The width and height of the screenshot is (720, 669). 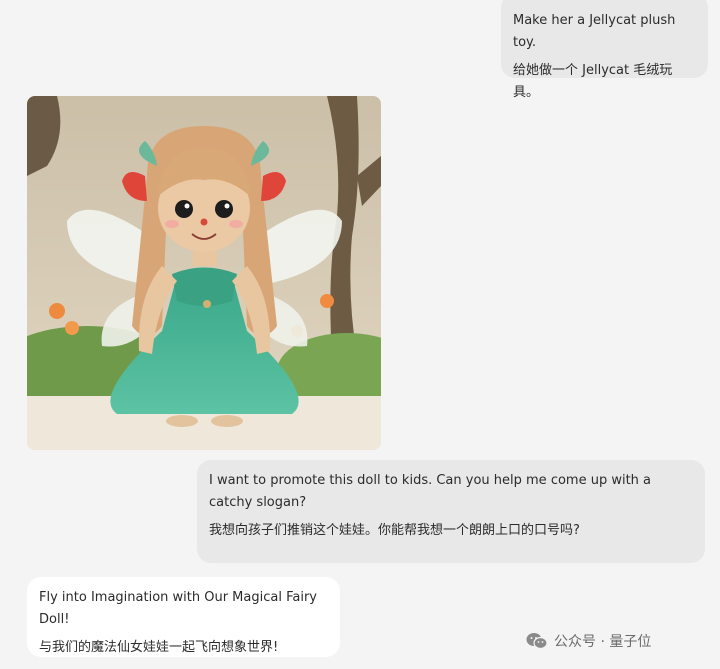 I want to click on message-text-zh: 我想向孩子们推销这个娃娃。你能帮我想一个朗朗上口的口号吗?, so click(x=394, y=531).